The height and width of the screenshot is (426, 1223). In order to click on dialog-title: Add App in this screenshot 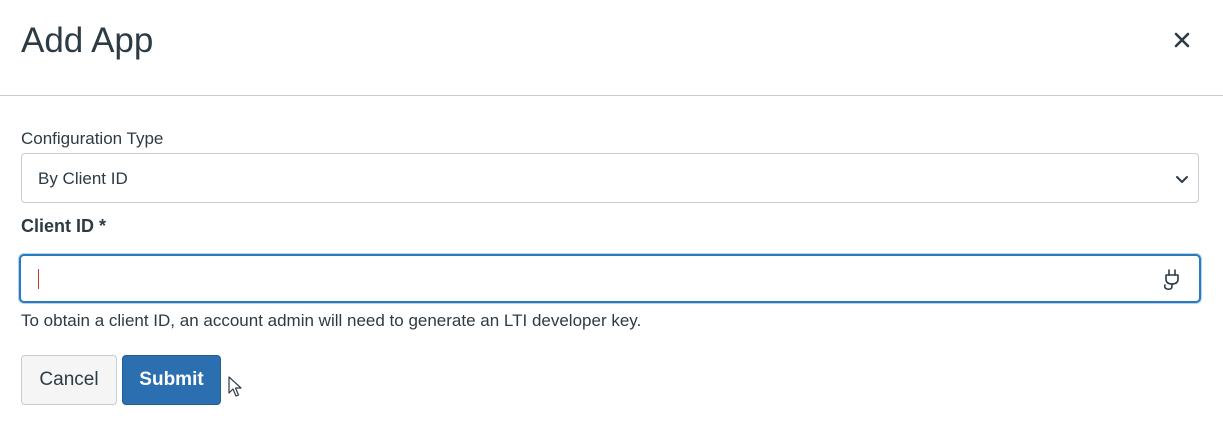, I will do `click(87, 40)`.